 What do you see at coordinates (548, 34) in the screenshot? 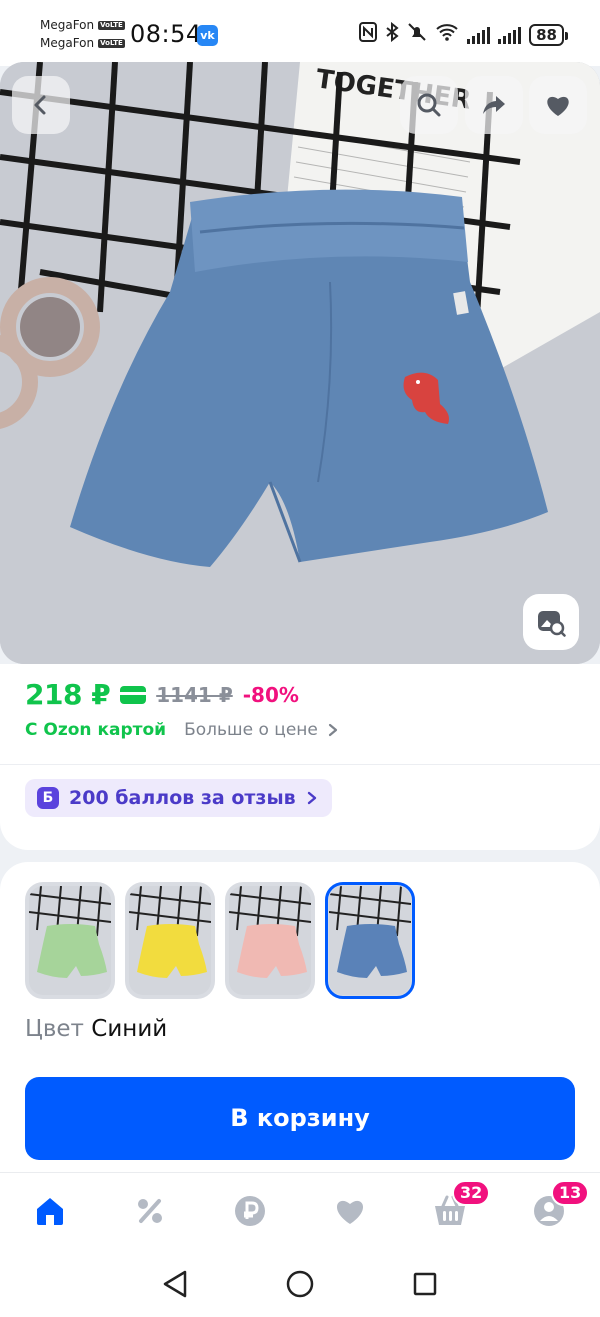
I see `battery-indicator: 88` at bounding box center [548, 34].